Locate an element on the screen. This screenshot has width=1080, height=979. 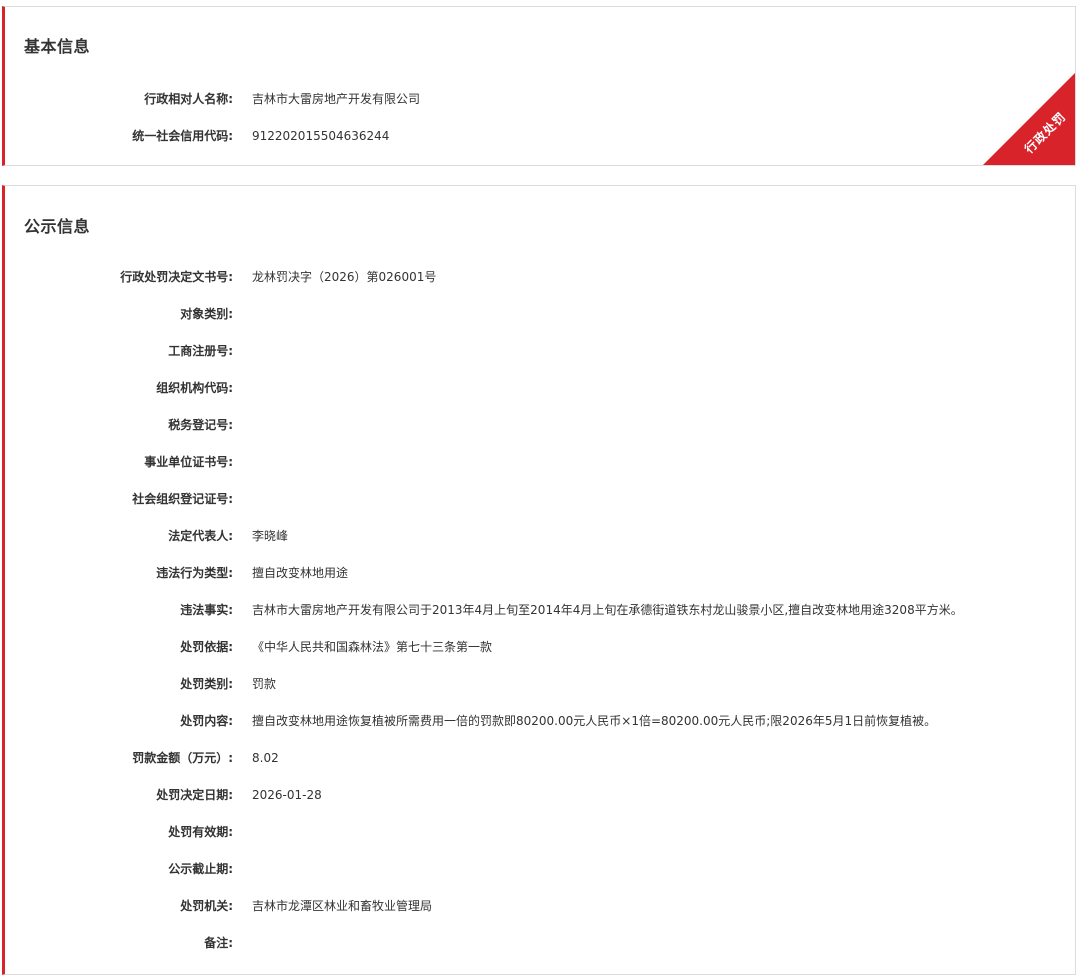
field-label: 处罚内容: is located at coordinates (206, 721).